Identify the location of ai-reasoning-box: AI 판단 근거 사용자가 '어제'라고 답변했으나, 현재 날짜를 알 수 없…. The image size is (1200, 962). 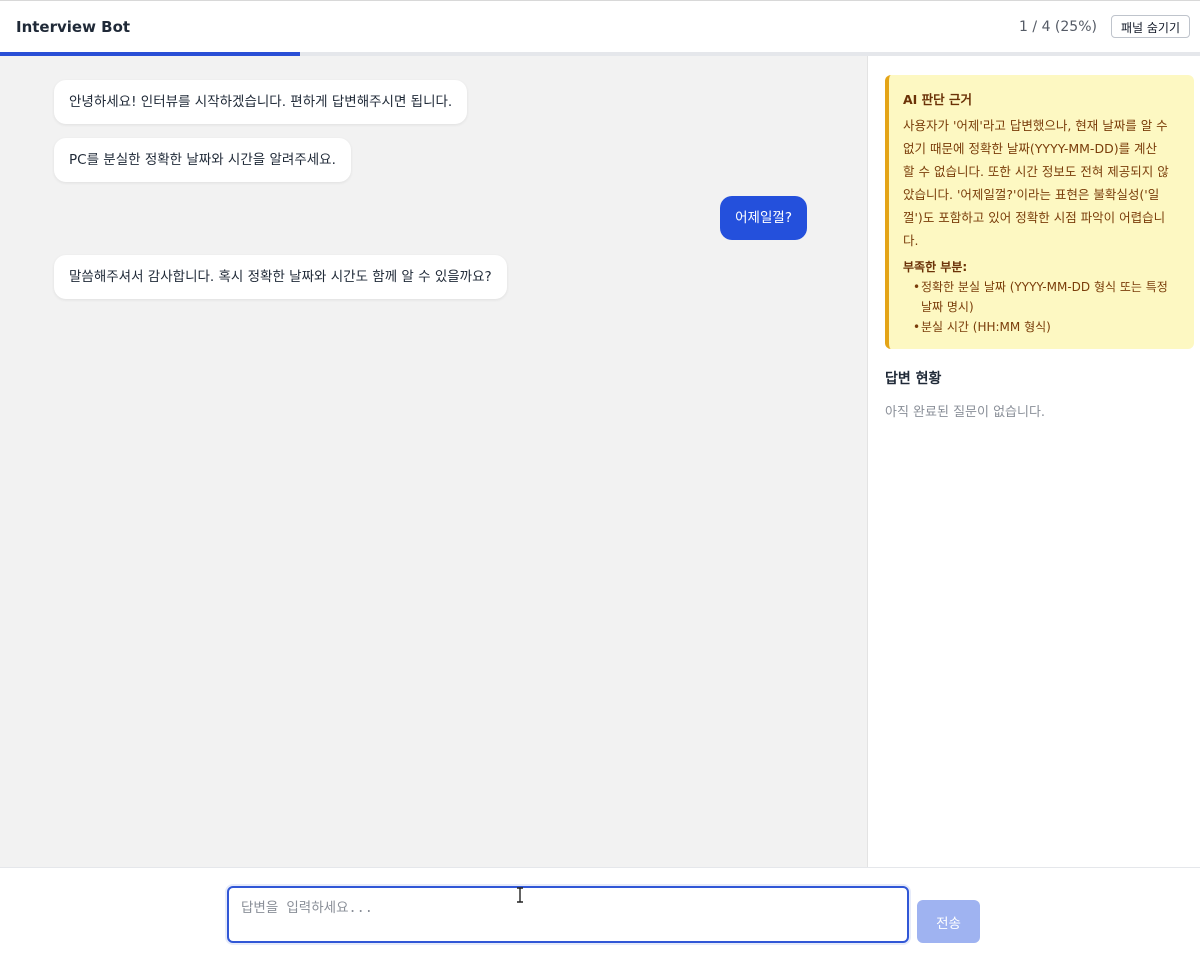
(1039, 212).